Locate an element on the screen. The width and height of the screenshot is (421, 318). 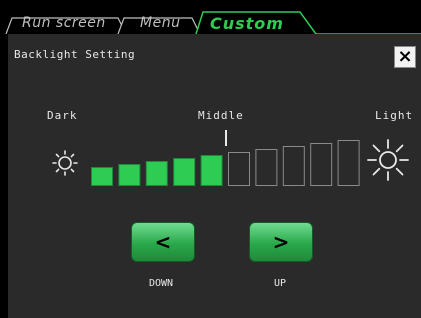
up-button: > is located at coordinates (281, 242).